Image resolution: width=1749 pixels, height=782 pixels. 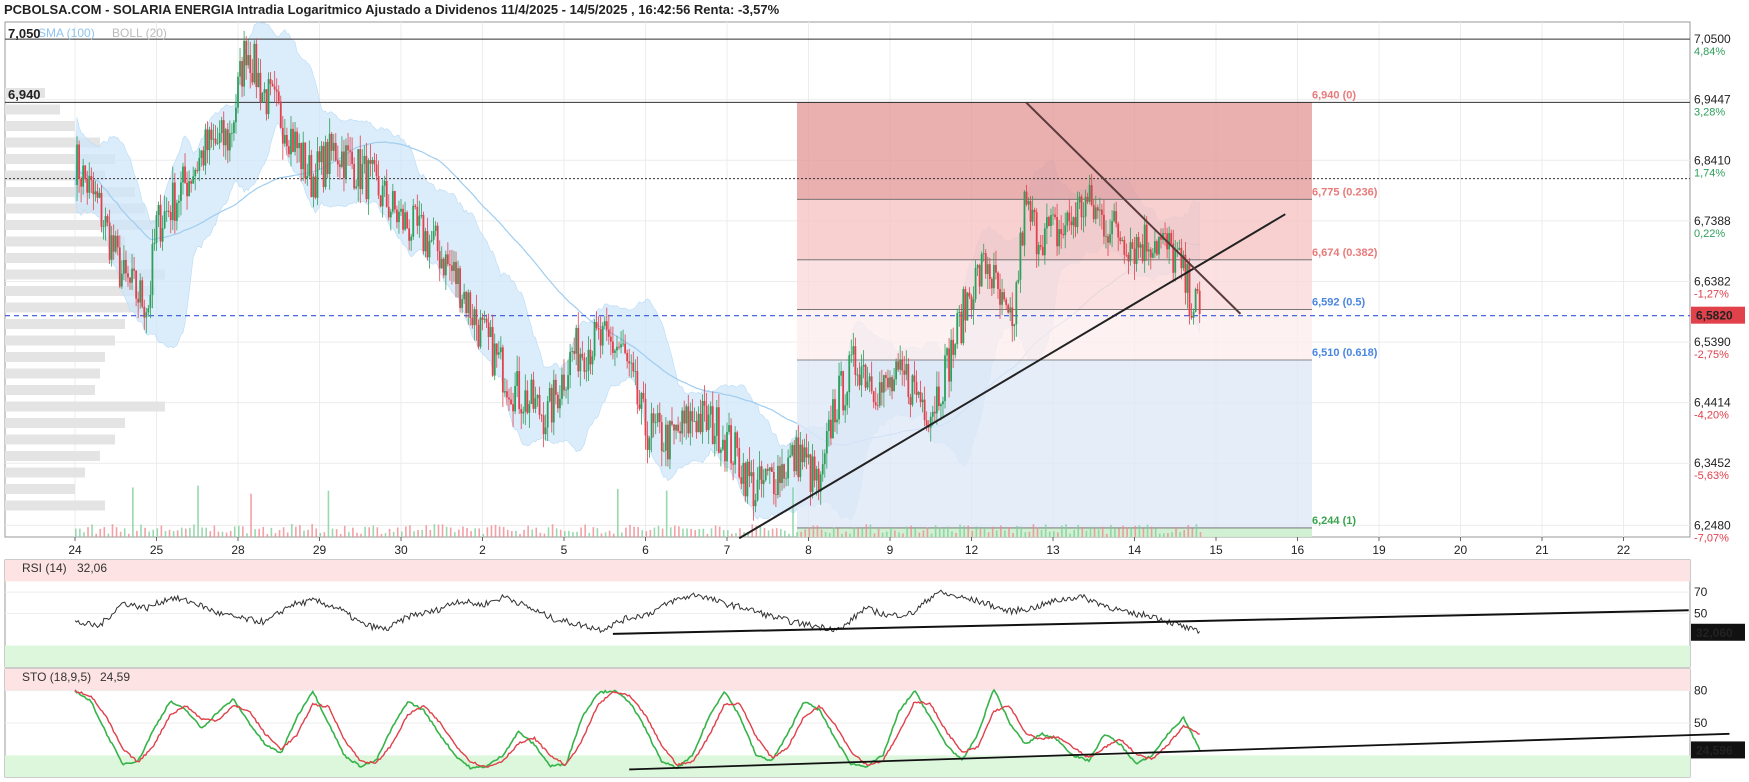 What do you see at coordinates (1712, 221) in the screenshot?
I see `y-tick-label: 6,7388` at bounding box center [1712, 221].